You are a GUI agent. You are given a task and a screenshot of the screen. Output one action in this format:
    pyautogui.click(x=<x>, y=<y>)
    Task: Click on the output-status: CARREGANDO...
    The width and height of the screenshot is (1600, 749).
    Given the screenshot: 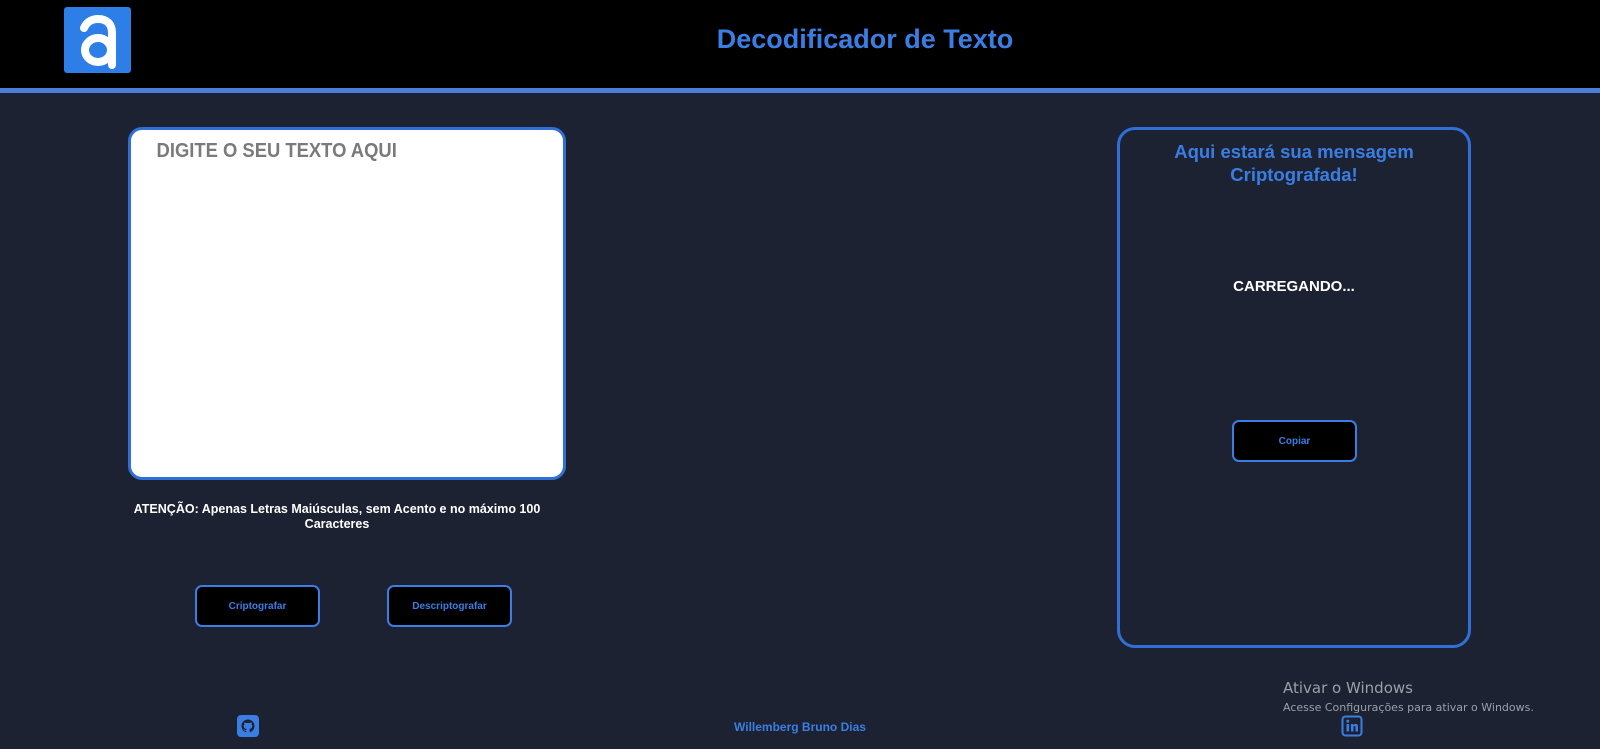 What is the action you would take?
    pyautogui.click(x=1294, y=286)
    